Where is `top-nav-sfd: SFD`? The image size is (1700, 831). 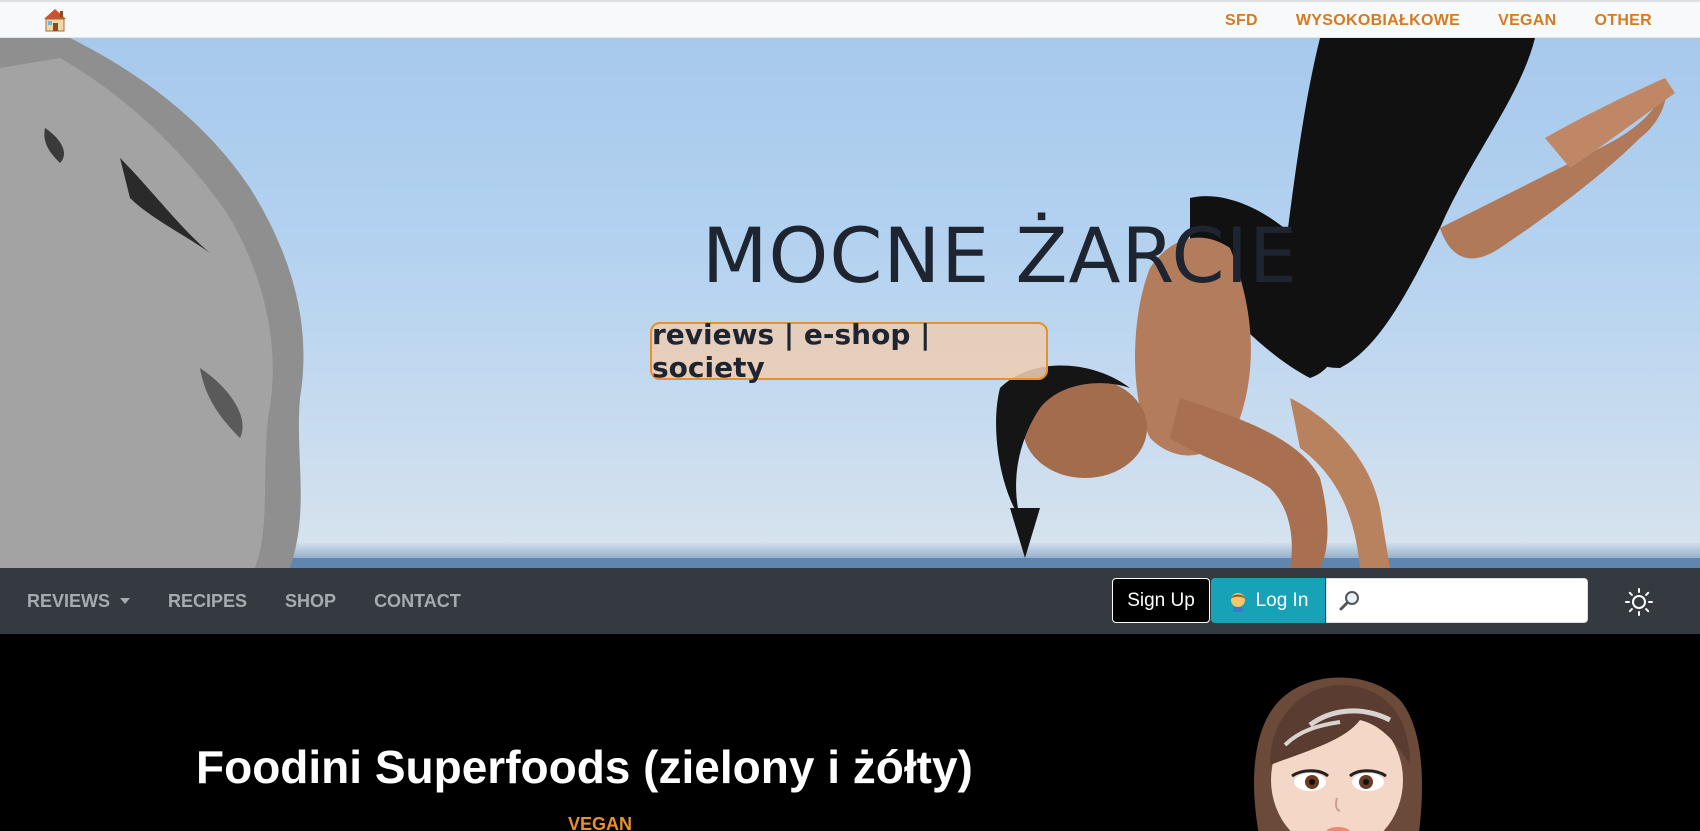
top-nav-sfd: SFD is located at coordinates (1241, 21).